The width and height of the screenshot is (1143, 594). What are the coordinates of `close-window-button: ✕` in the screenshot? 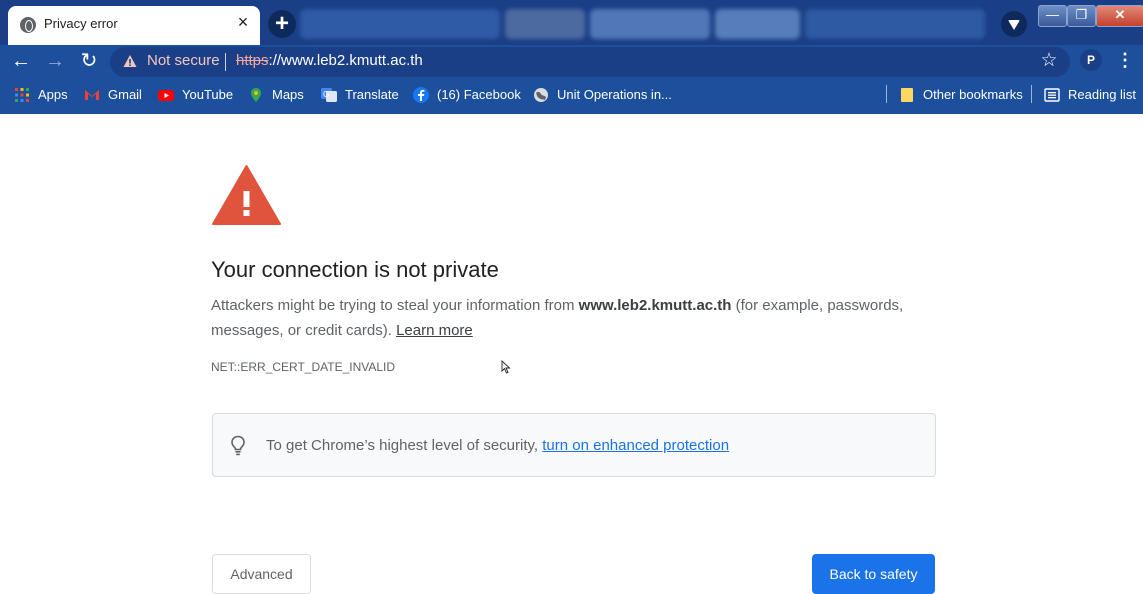 It's located at (1119, 16).